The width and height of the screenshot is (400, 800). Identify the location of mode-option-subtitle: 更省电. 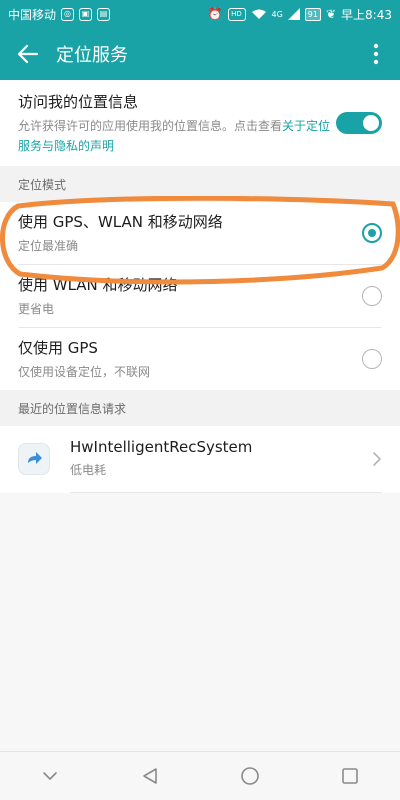
(36, 308).